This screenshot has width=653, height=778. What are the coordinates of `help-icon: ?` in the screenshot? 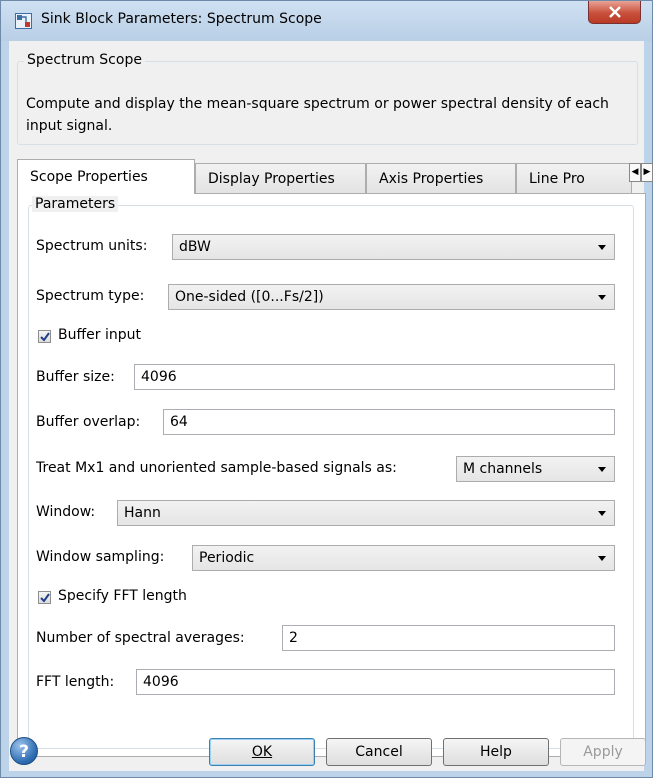 It's located at (24, 751).